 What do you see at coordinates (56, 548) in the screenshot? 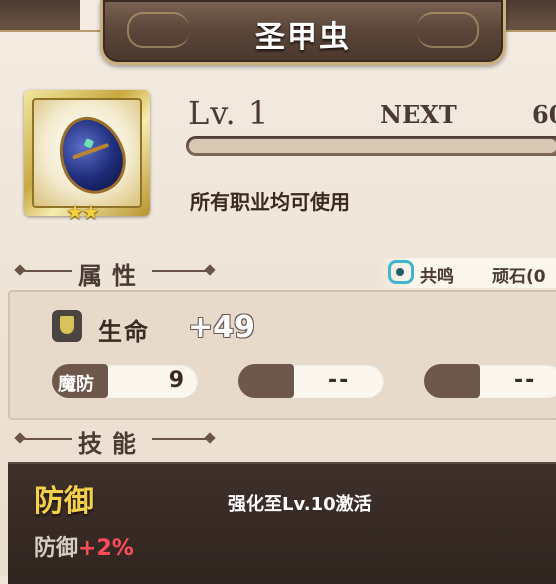
I see `skill-effect-stat: 防御` at bounding box center [56, 548].